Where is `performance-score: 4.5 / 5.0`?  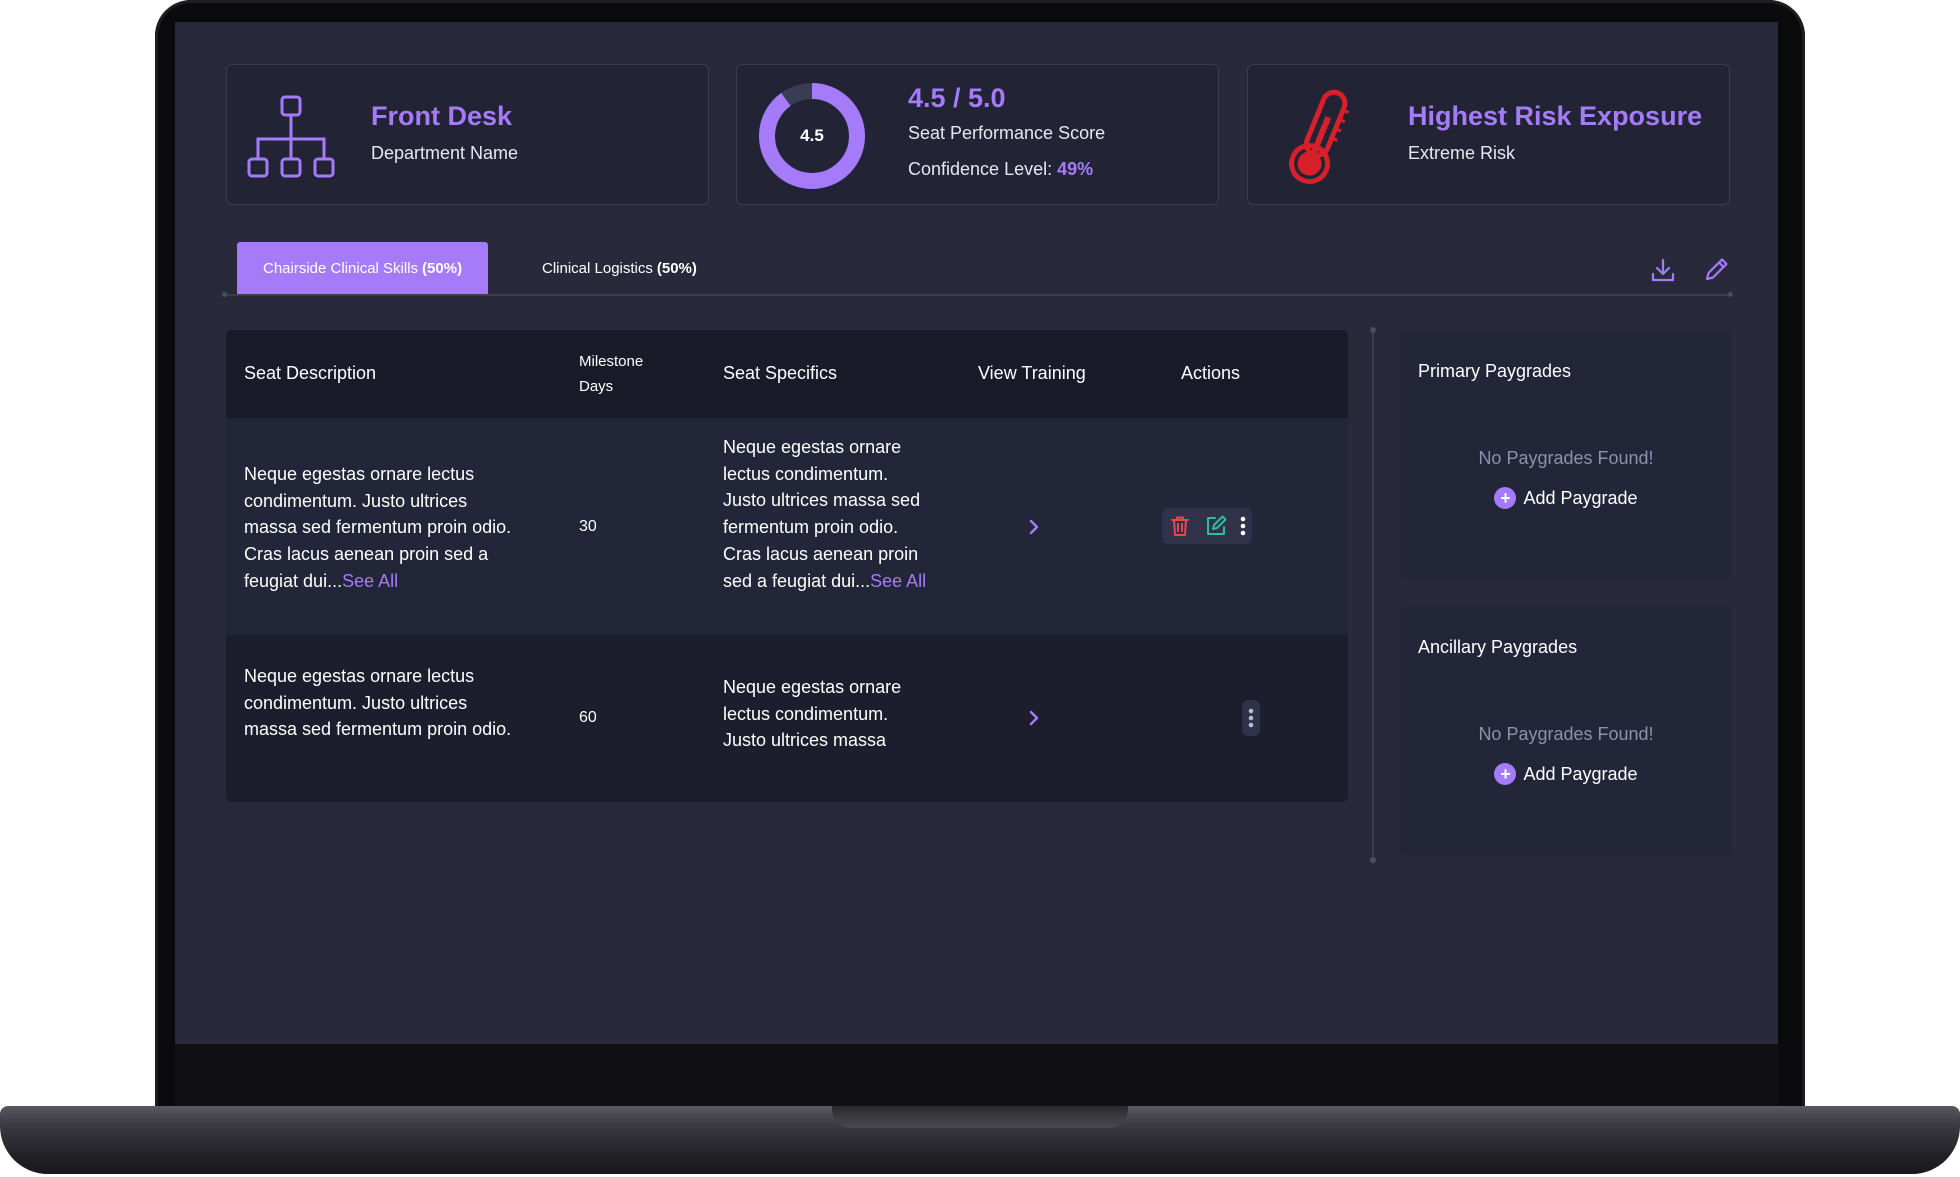
performance-score: 4.5 / 5.0 is located at coordinates (957, 98).